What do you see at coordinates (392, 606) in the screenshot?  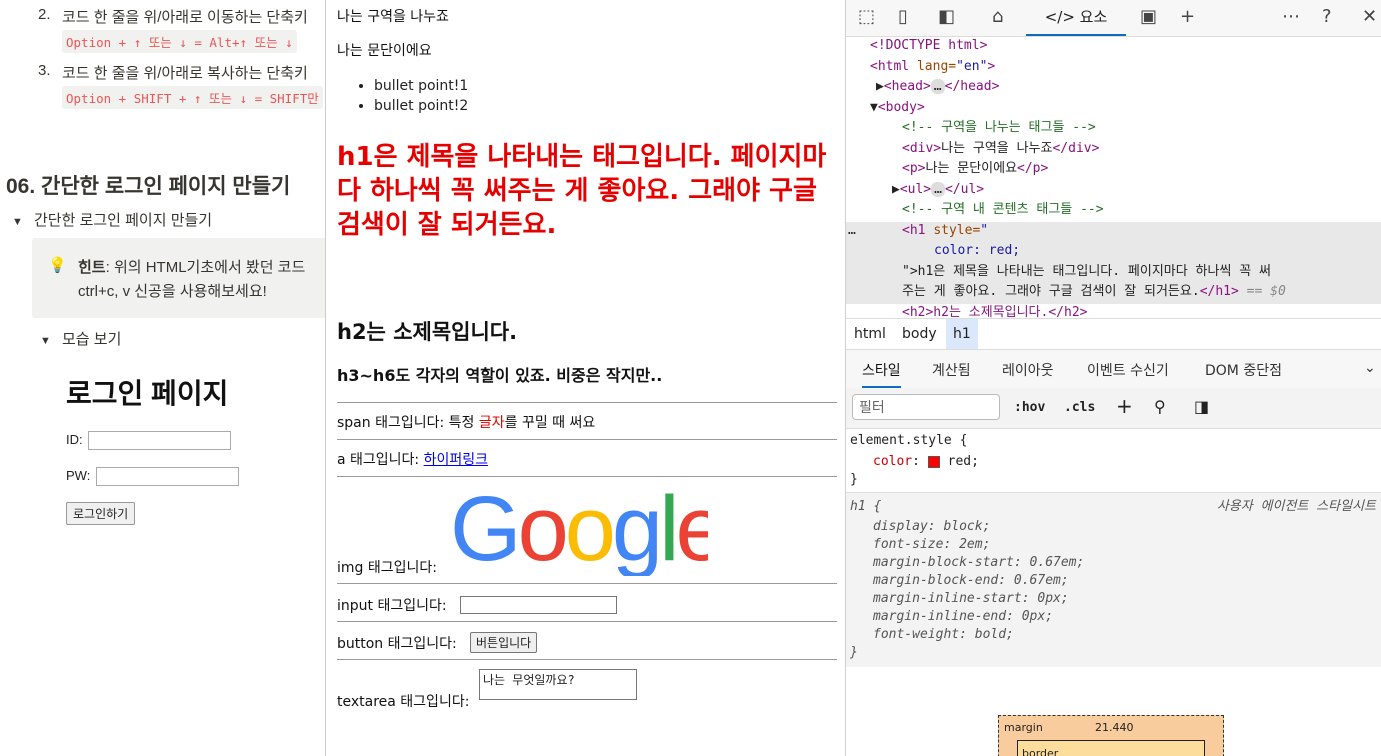 I see `input-label: input 태그입니다:` at bounding box center [392, 606].